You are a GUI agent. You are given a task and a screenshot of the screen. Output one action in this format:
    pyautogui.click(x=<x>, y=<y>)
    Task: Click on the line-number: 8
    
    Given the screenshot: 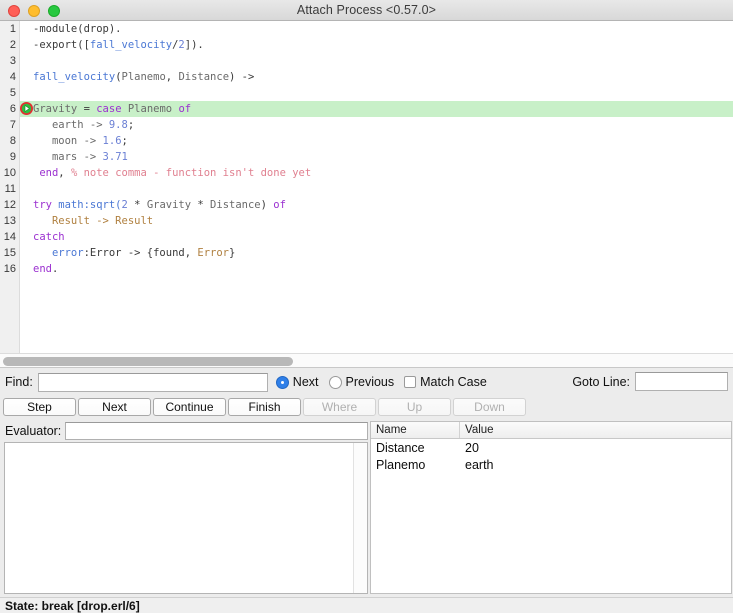 What is the action you would take?
    pyautogui.click(x=10, y=141)
    